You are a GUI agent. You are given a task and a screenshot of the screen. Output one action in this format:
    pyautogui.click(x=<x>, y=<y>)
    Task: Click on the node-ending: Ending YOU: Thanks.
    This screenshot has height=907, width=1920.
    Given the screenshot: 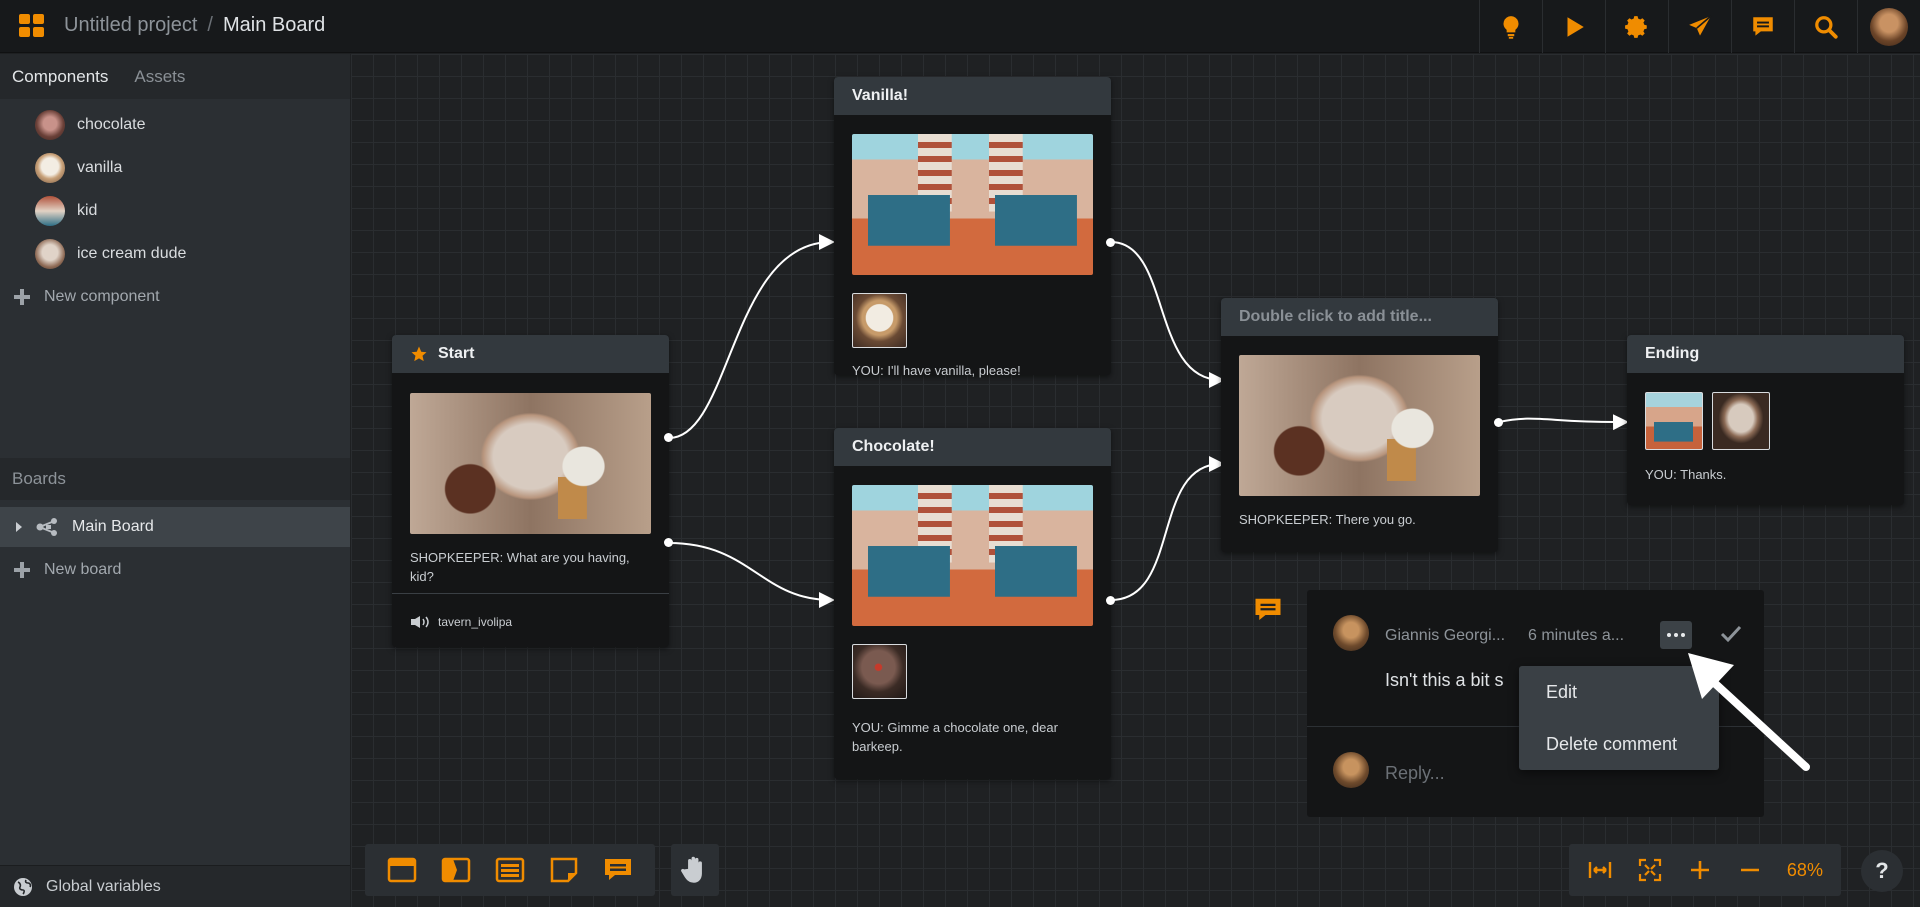 What is the action you would take?
    pyautogui.click(x=1765, y=420)
    